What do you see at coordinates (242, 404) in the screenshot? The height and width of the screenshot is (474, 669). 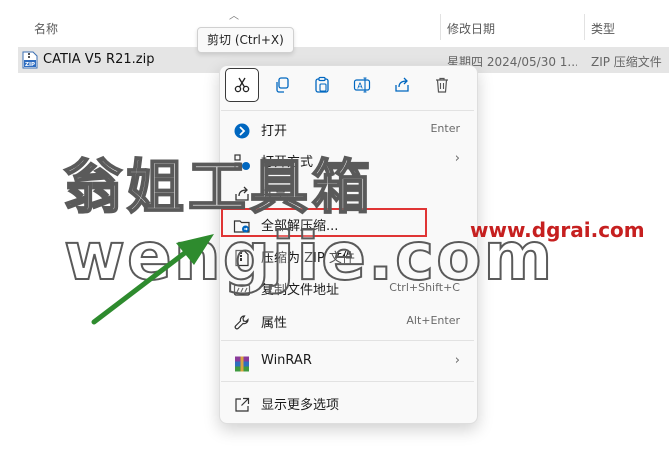 I see `external-link-icon` at bounding box center [242, 404].